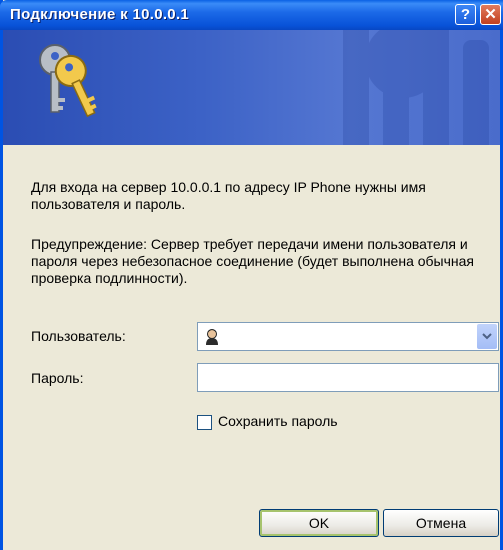 This screenshot has height=550, width=503. I want to click on window-title: Подключение к 10.0.0.1, so click(100, 14).